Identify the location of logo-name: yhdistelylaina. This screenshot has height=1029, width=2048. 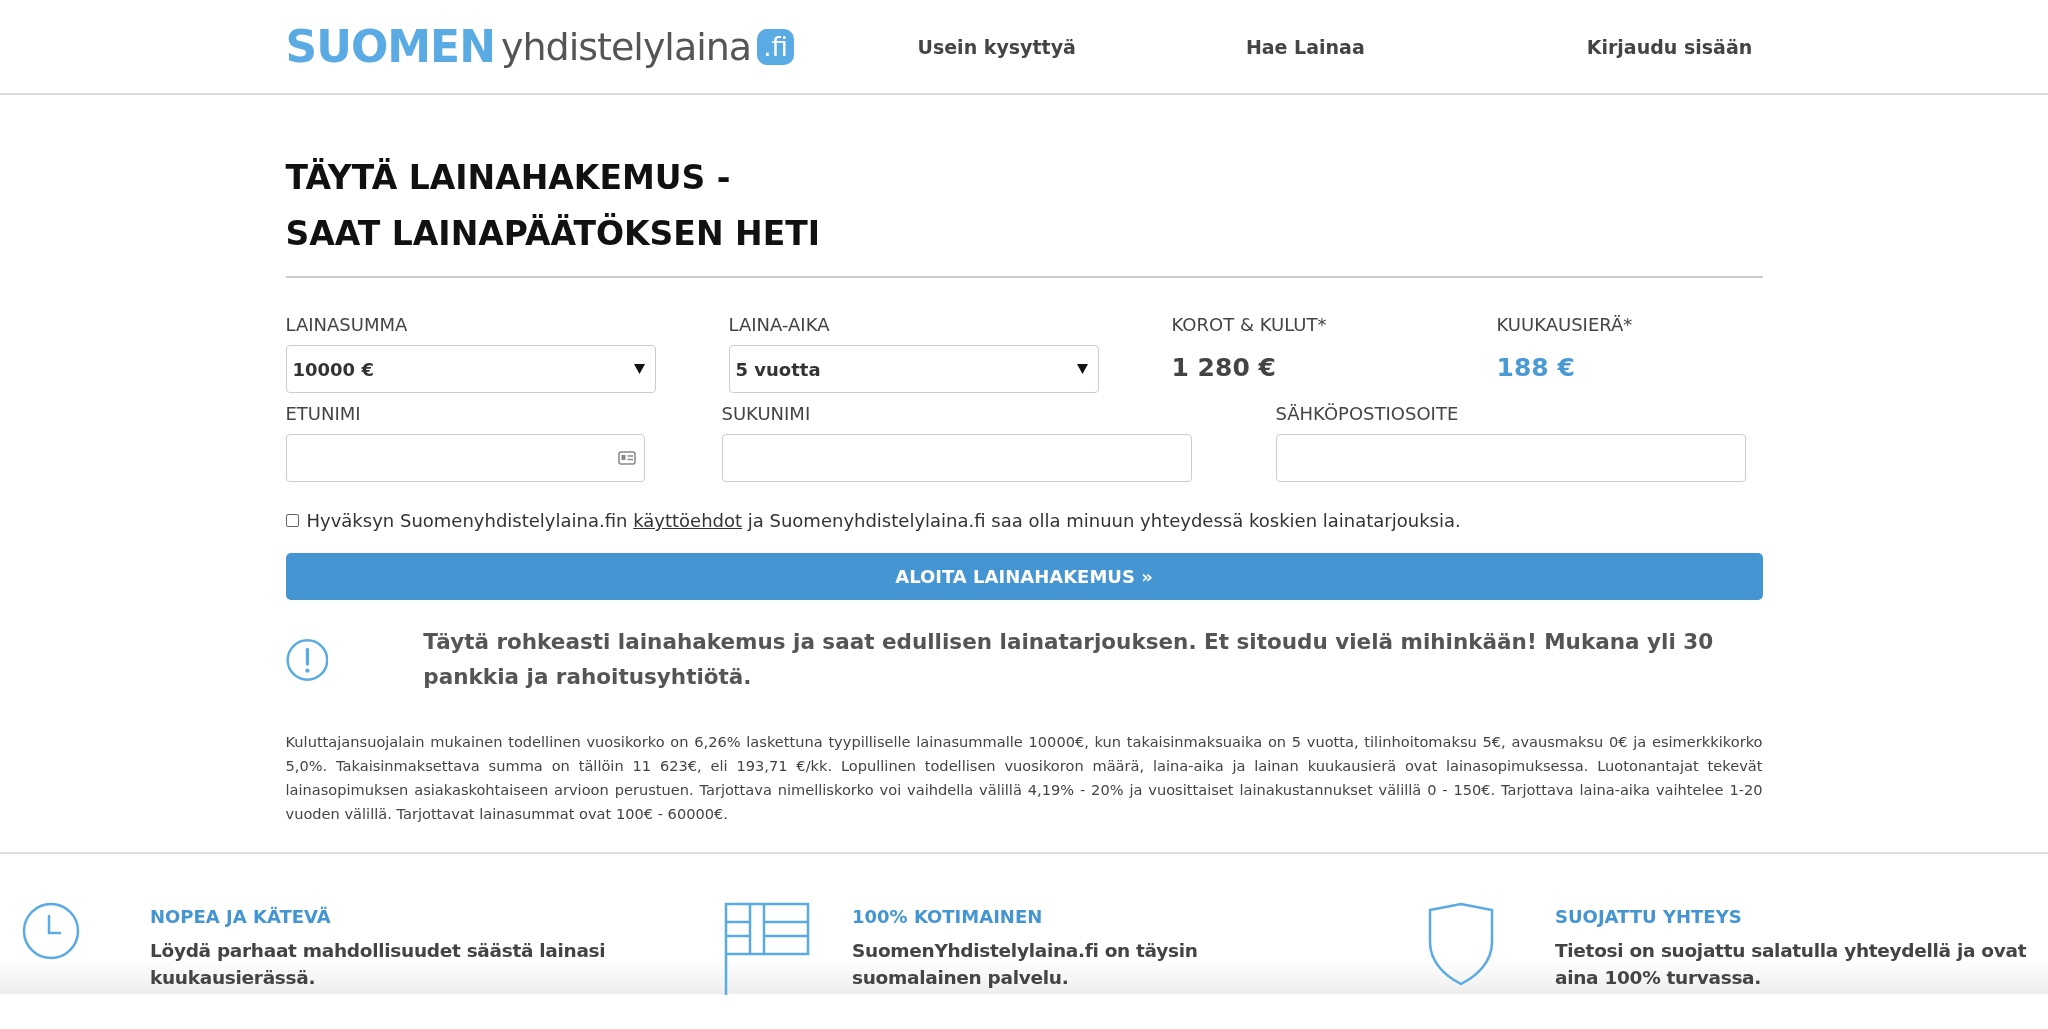
(626, 46).